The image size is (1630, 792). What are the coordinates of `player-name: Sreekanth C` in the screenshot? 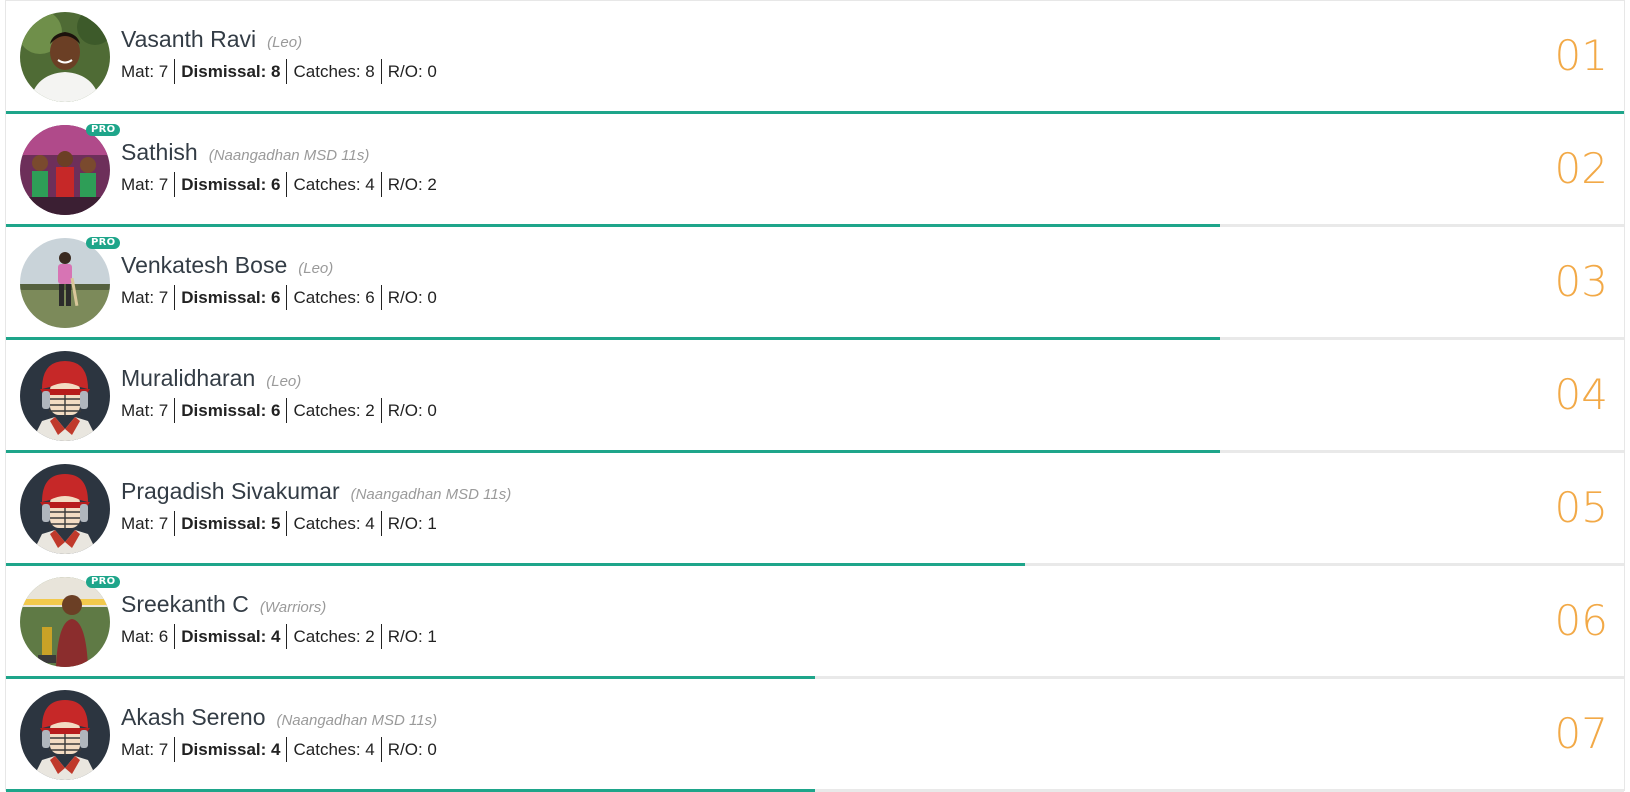 It's located at (185, 604).